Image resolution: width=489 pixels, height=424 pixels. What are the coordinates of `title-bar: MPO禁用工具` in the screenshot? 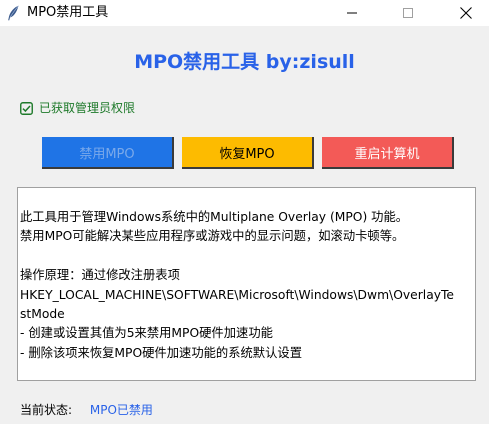 It's located at (244, 13).